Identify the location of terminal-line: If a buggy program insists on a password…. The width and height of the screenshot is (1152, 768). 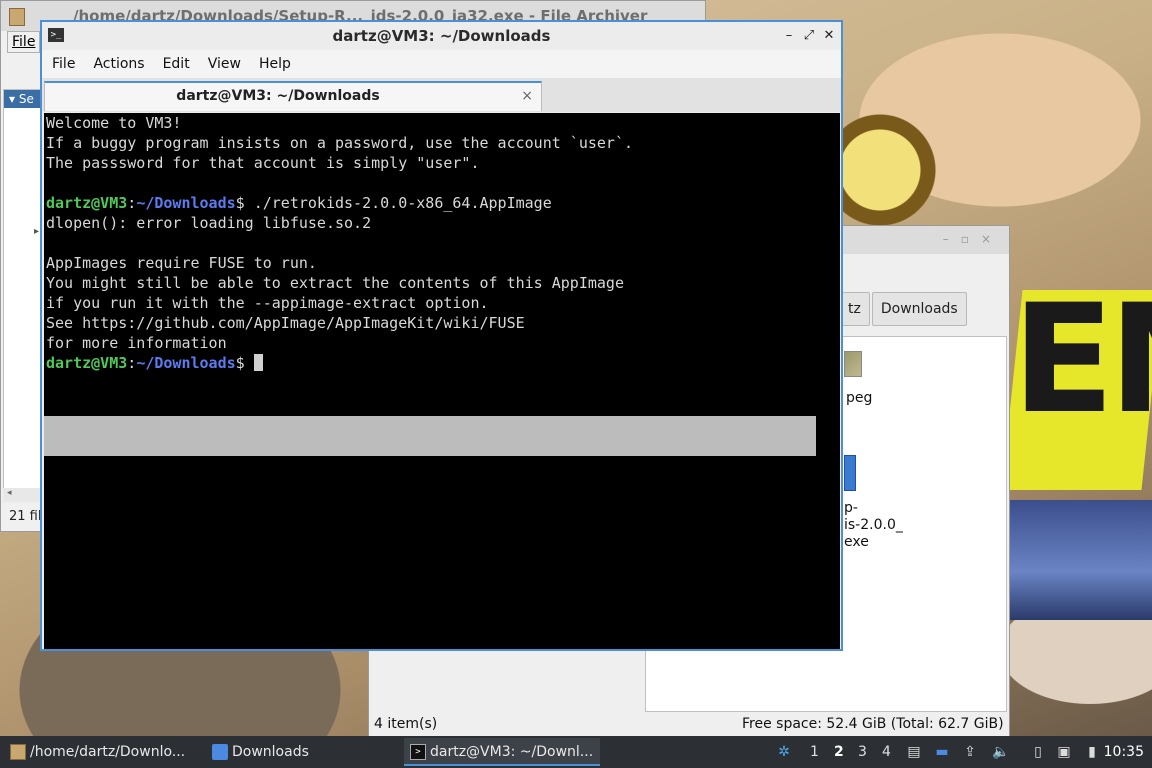
(339, 143).